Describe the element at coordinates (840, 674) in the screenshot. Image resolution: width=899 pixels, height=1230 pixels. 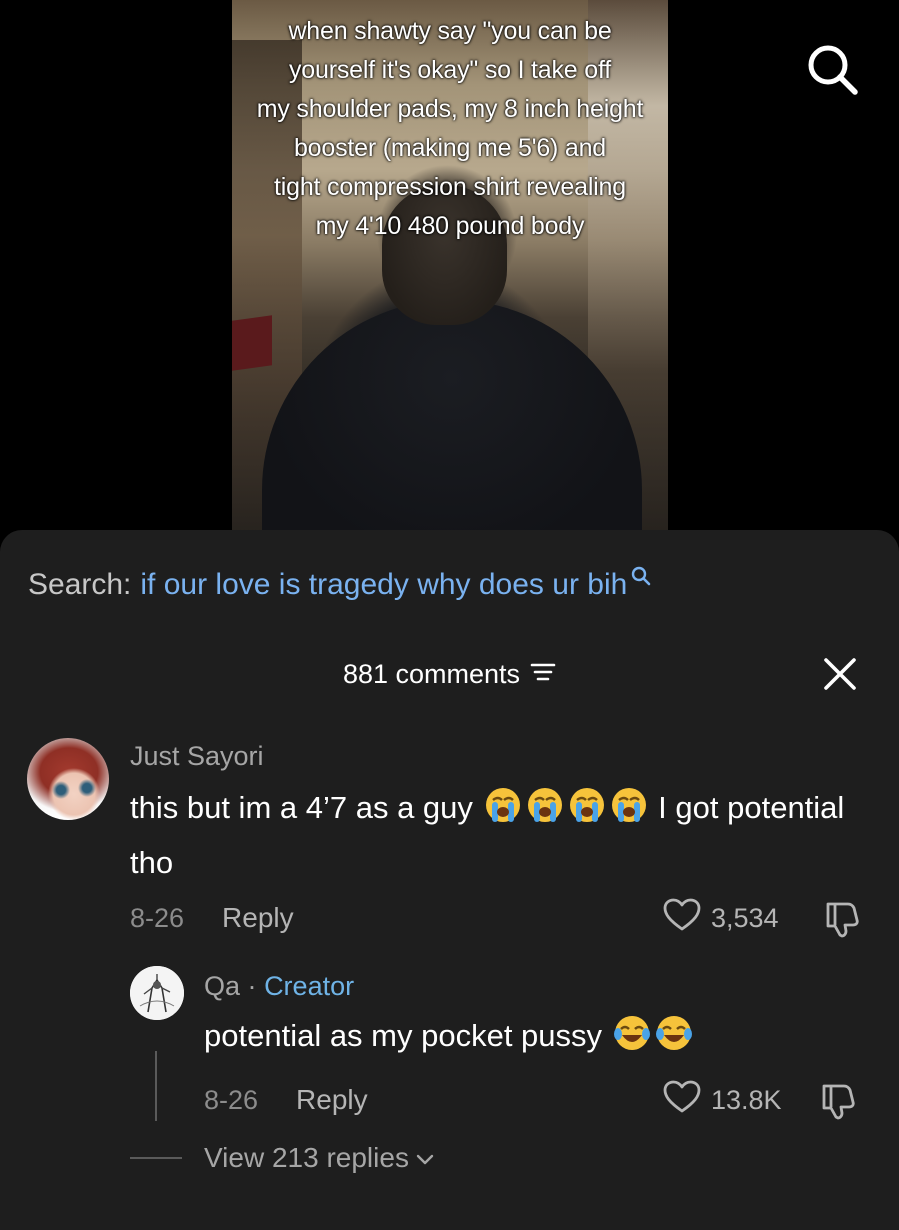
I see `close-icon` at that location.